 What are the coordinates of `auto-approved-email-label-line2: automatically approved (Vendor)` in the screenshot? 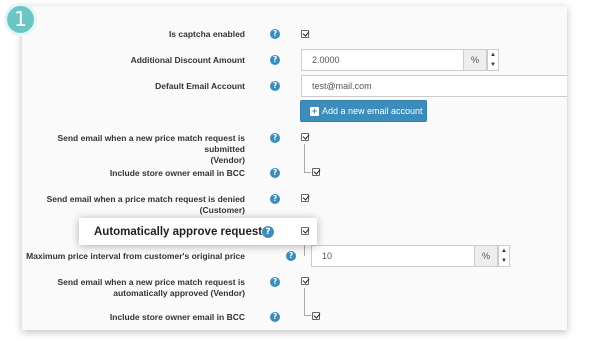 It's located at (179, 293).